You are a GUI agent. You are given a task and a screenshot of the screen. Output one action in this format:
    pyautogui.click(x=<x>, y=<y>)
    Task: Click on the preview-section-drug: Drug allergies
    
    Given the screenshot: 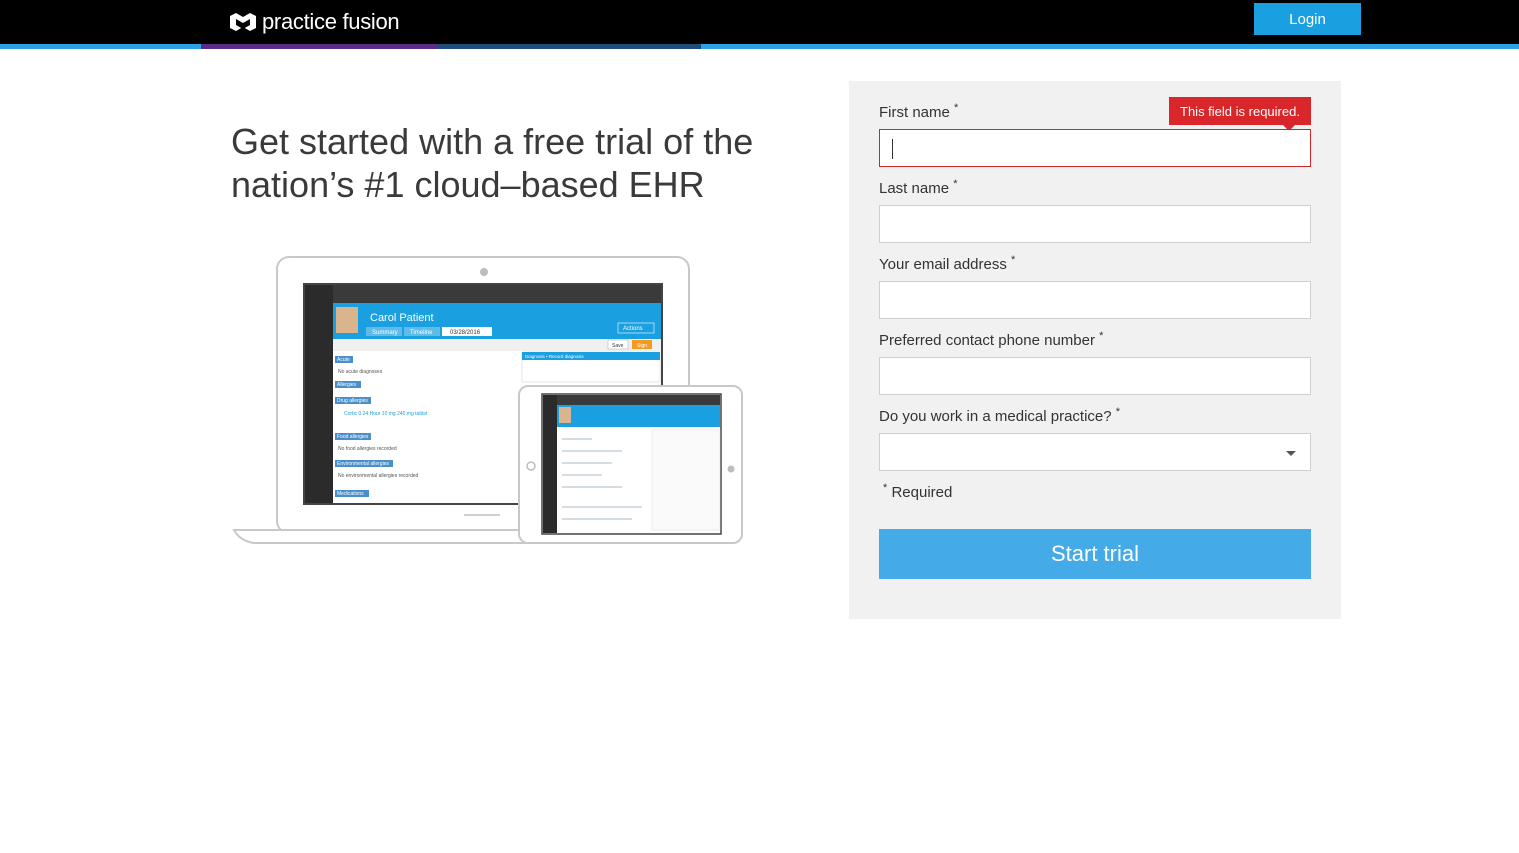 What is the action you would take?
    pyautogui.click(x=352, y=401)
    